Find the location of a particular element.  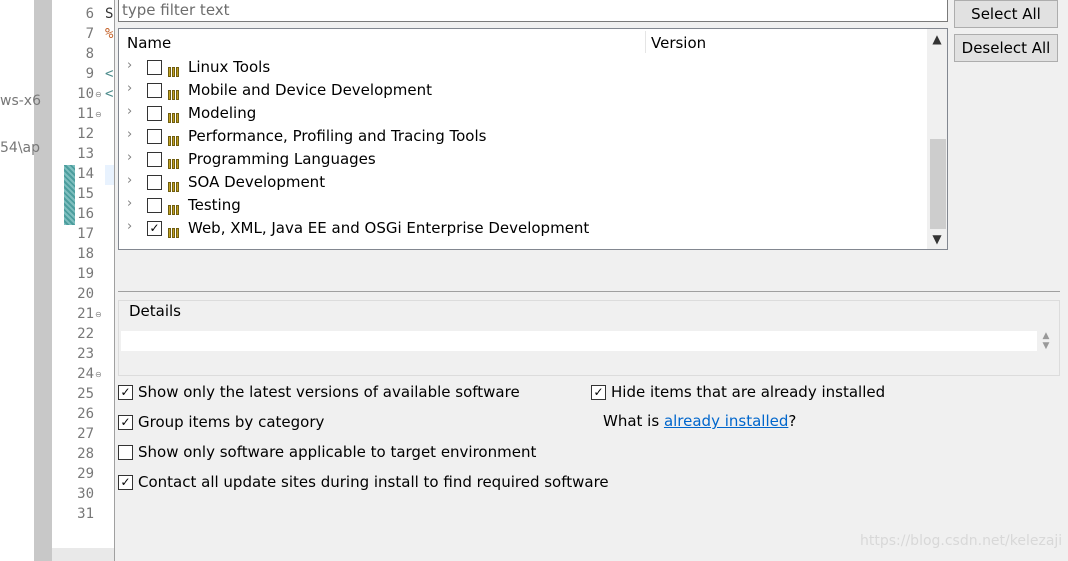

line-number: 13 is located at coordinates (85, 154).